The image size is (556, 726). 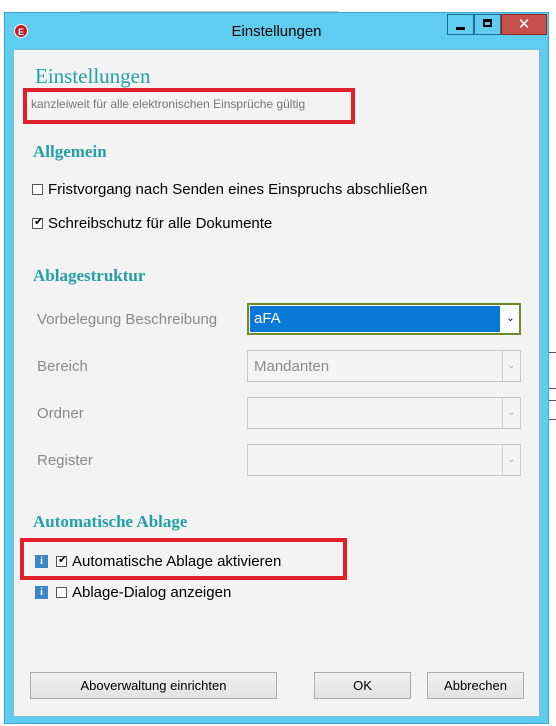 I want to click on vorbelegung-label: Vorbelegung Beschreibung, so click(x=127, y=319).